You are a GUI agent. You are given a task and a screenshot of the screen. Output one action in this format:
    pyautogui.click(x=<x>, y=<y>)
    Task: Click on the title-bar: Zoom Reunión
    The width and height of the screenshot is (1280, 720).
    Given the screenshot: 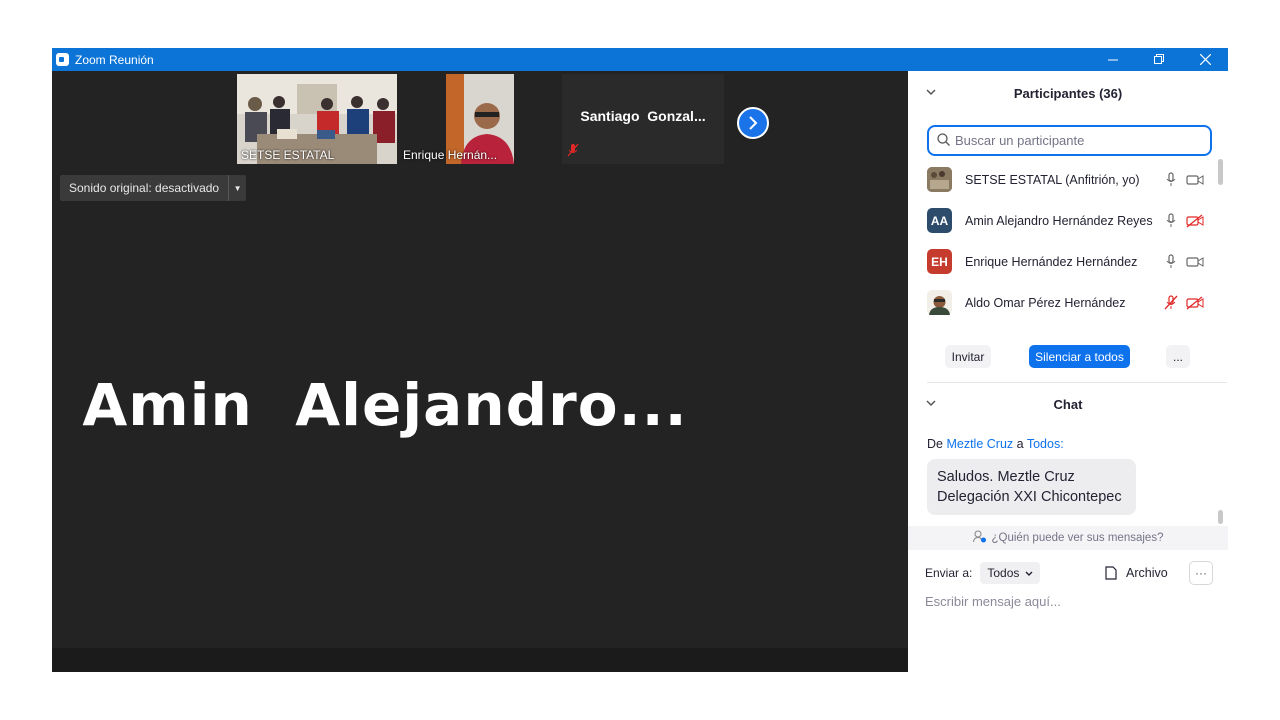 What is the action you would take?
    pyautogui.click(x=640, y=59)
    